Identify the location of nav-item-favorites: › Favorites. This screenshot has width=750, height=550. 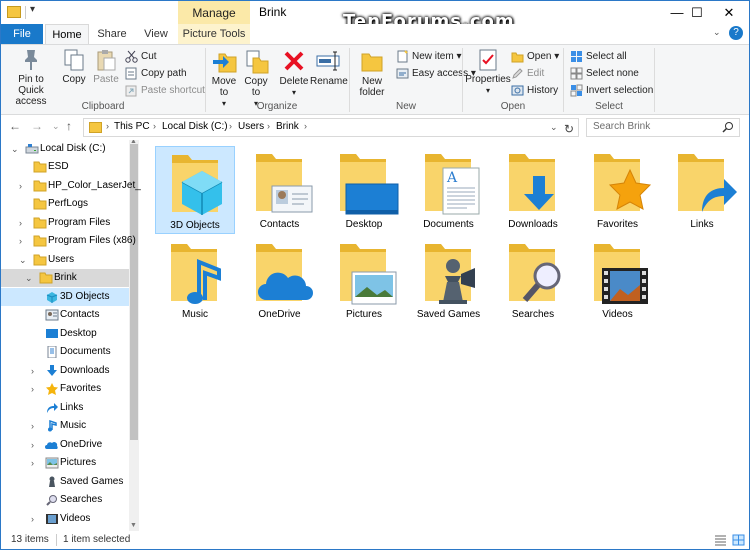
(65, 389).